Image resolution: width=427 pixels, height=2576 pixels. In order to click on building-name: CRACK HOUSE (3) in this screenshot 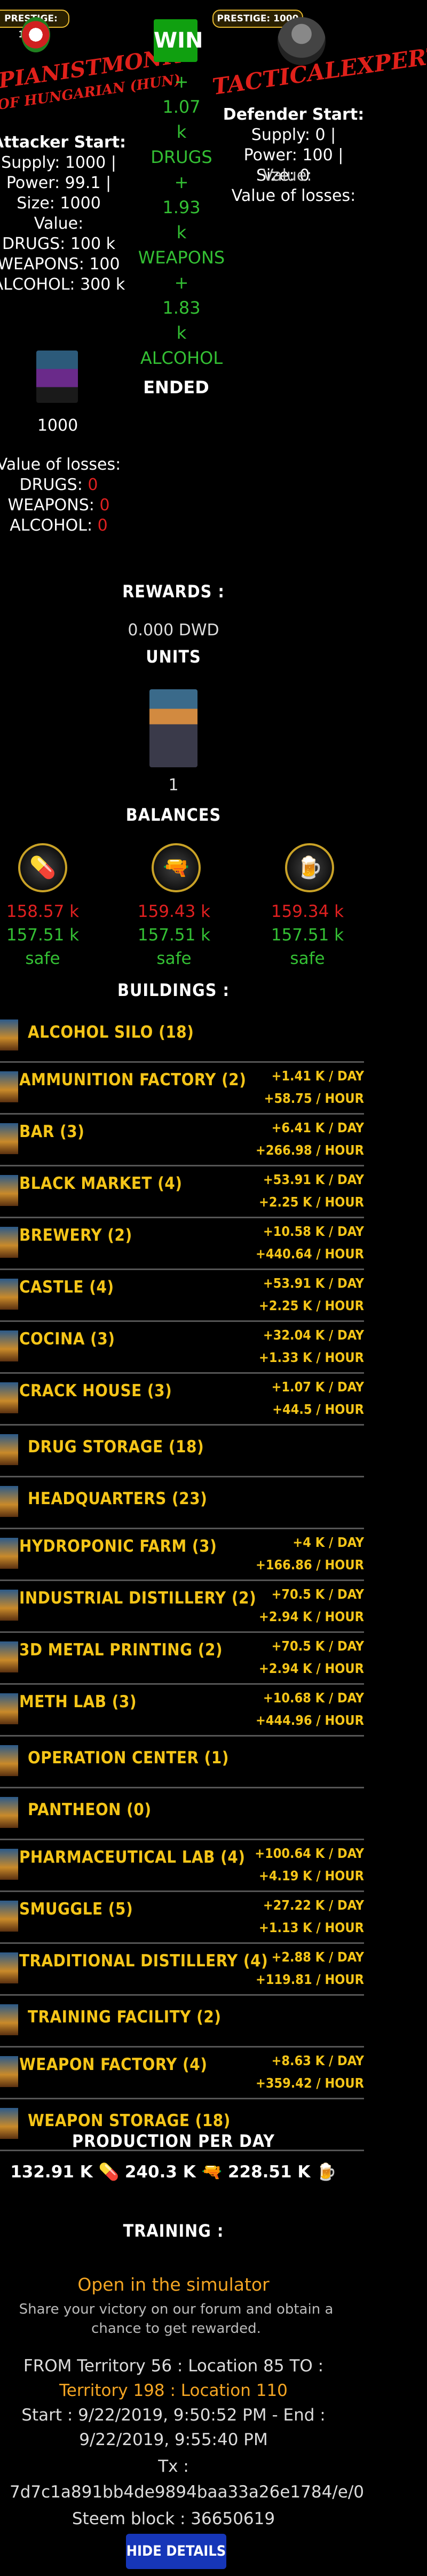, I will do `click(95, 1390)`.